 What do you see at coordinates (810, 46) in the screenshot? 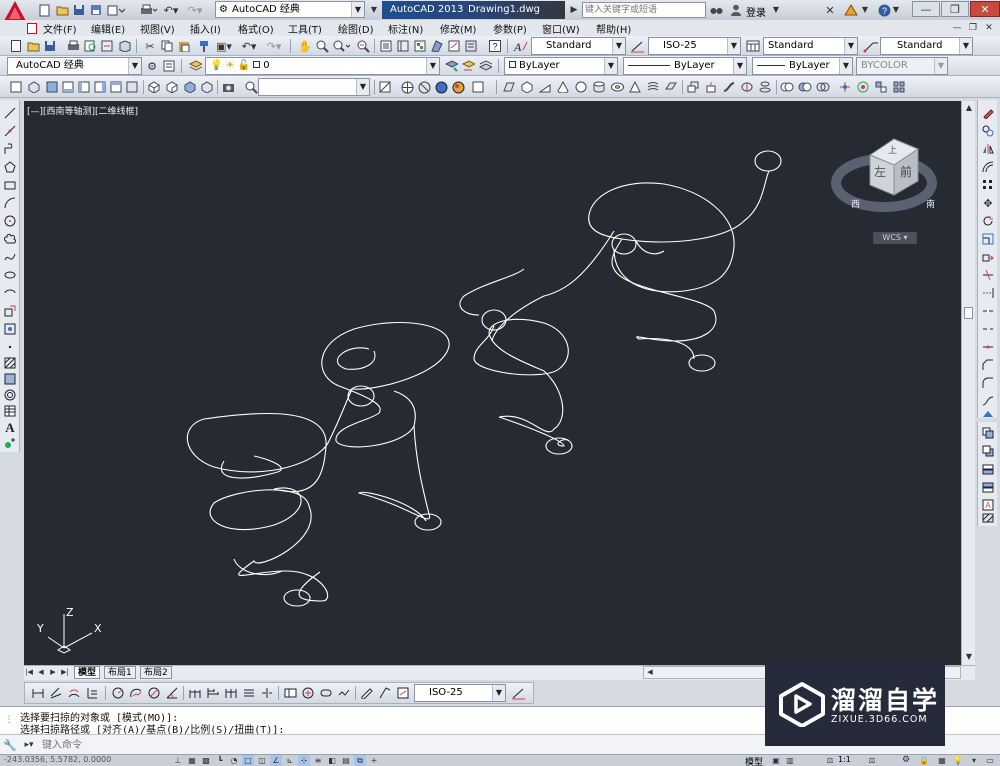
I see `table-style-select: Standard ▼` at bounding box center [810, 46].